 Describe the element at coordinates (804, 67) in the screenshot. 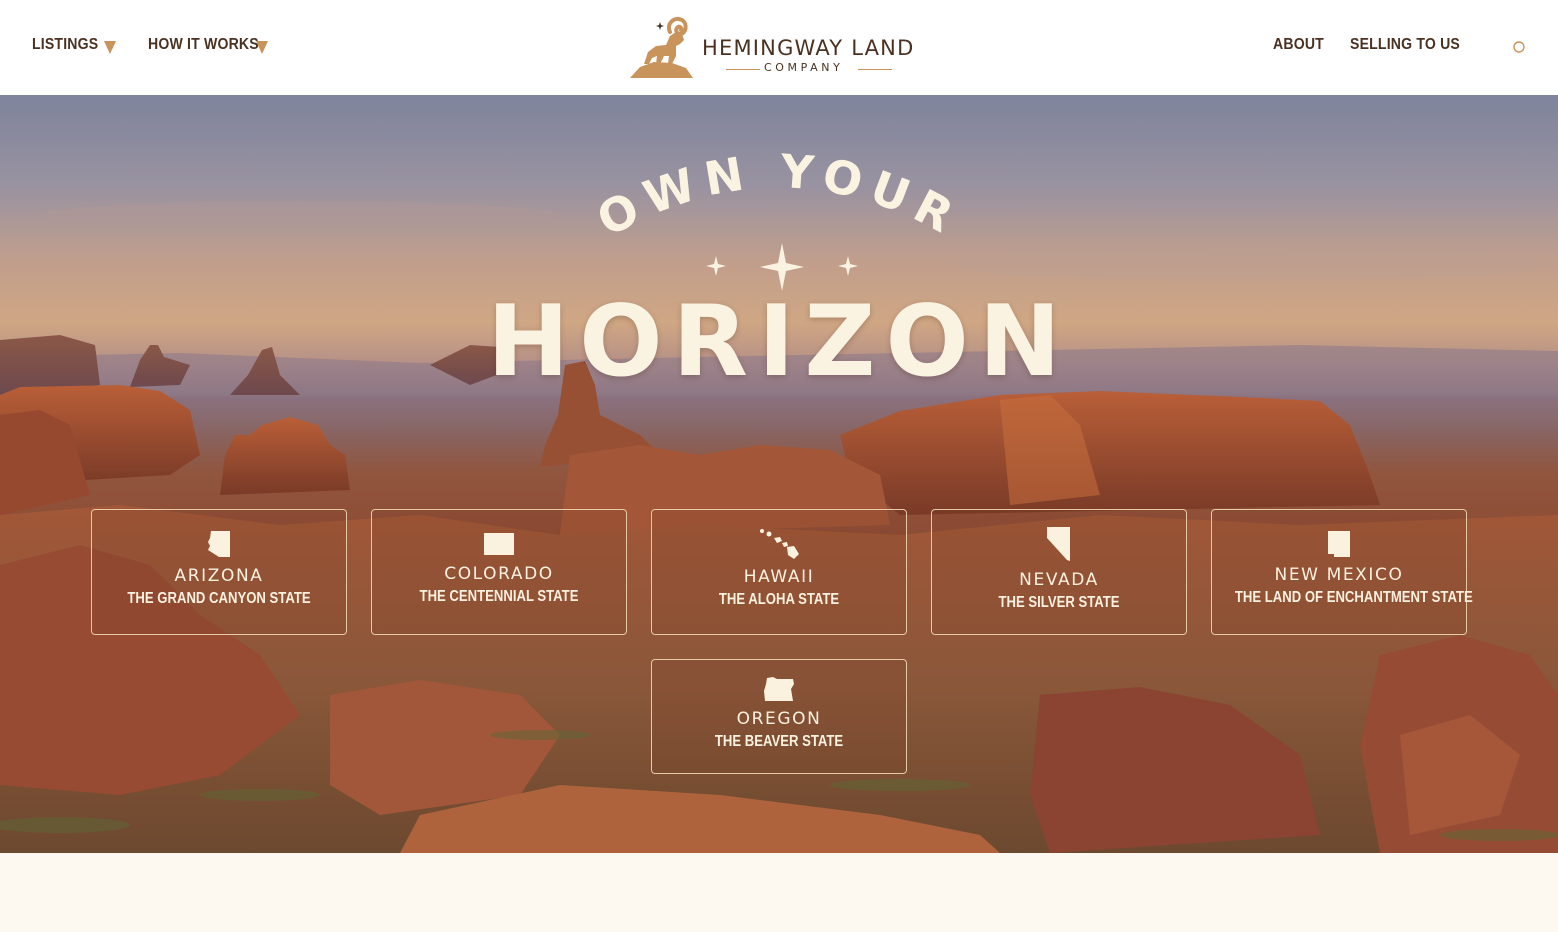

I see `logo-sub: COMPANY` at that location.